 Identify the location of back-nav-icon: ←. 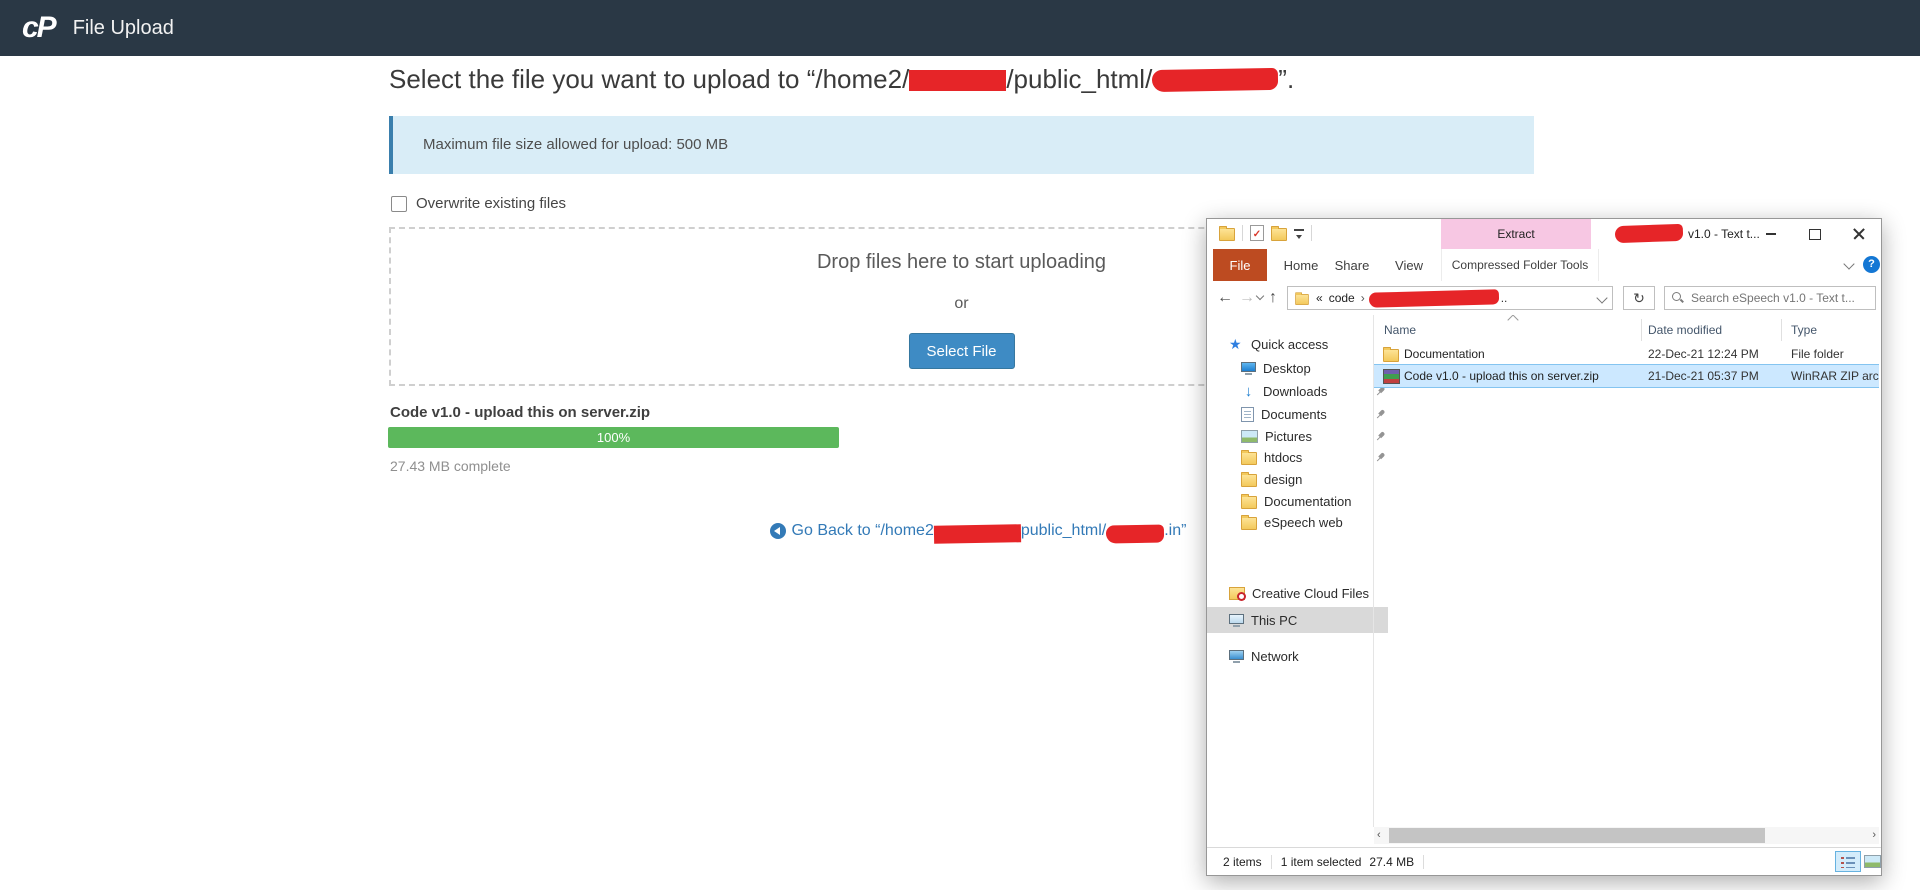
(1225, 298).